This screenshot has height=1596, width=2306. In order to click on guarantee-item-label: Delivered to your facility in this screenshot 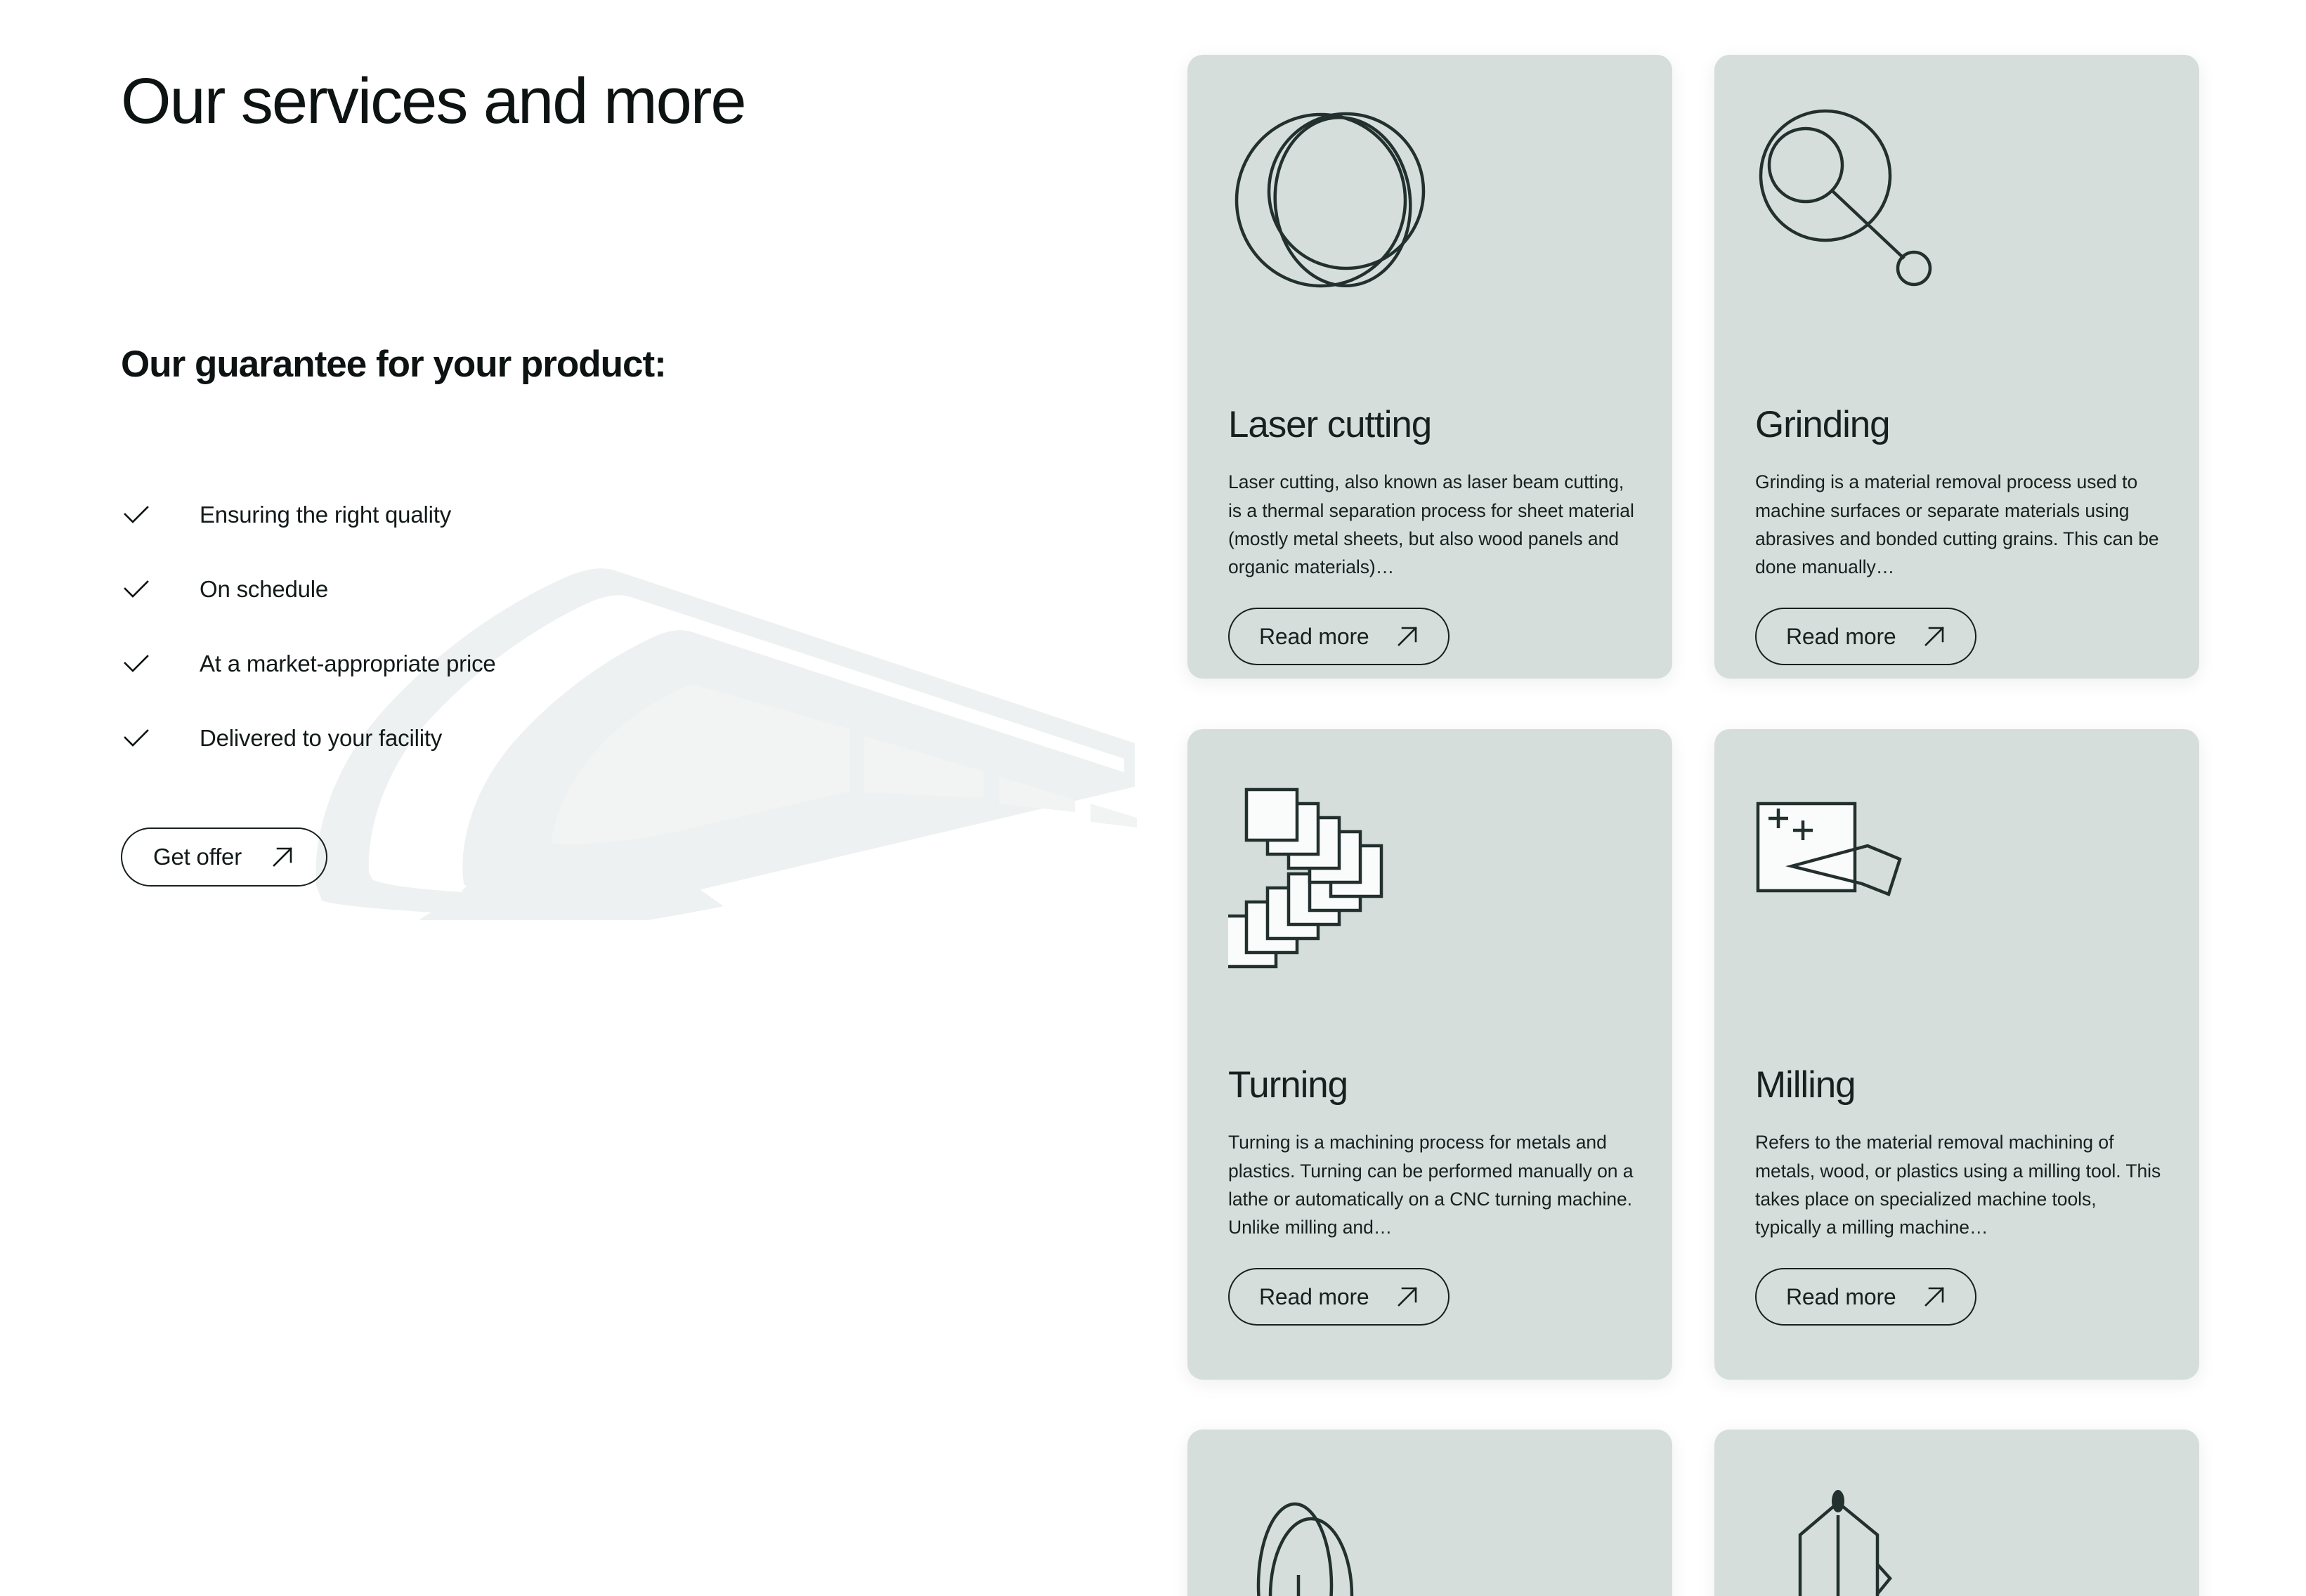, I will do `click(321, 738)`.